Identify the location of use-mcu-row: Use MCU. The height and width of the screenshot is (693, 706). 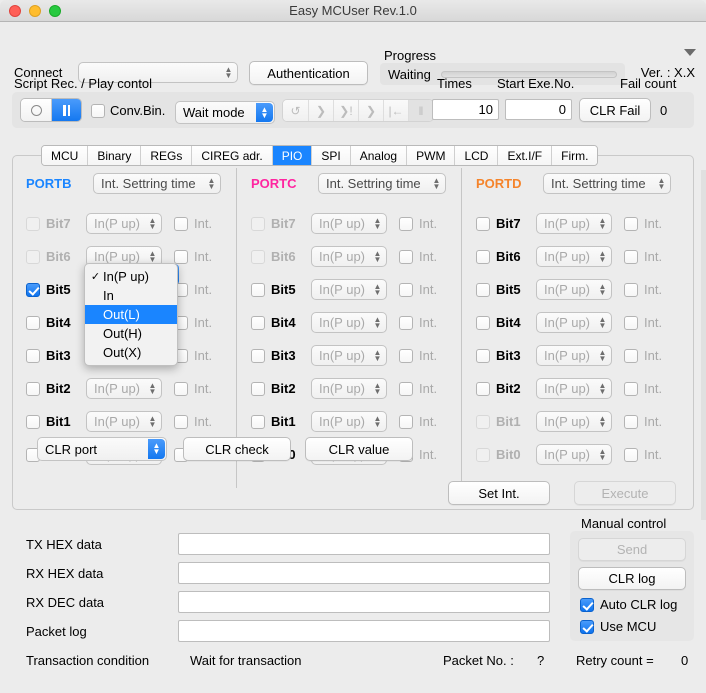
(618, 626).